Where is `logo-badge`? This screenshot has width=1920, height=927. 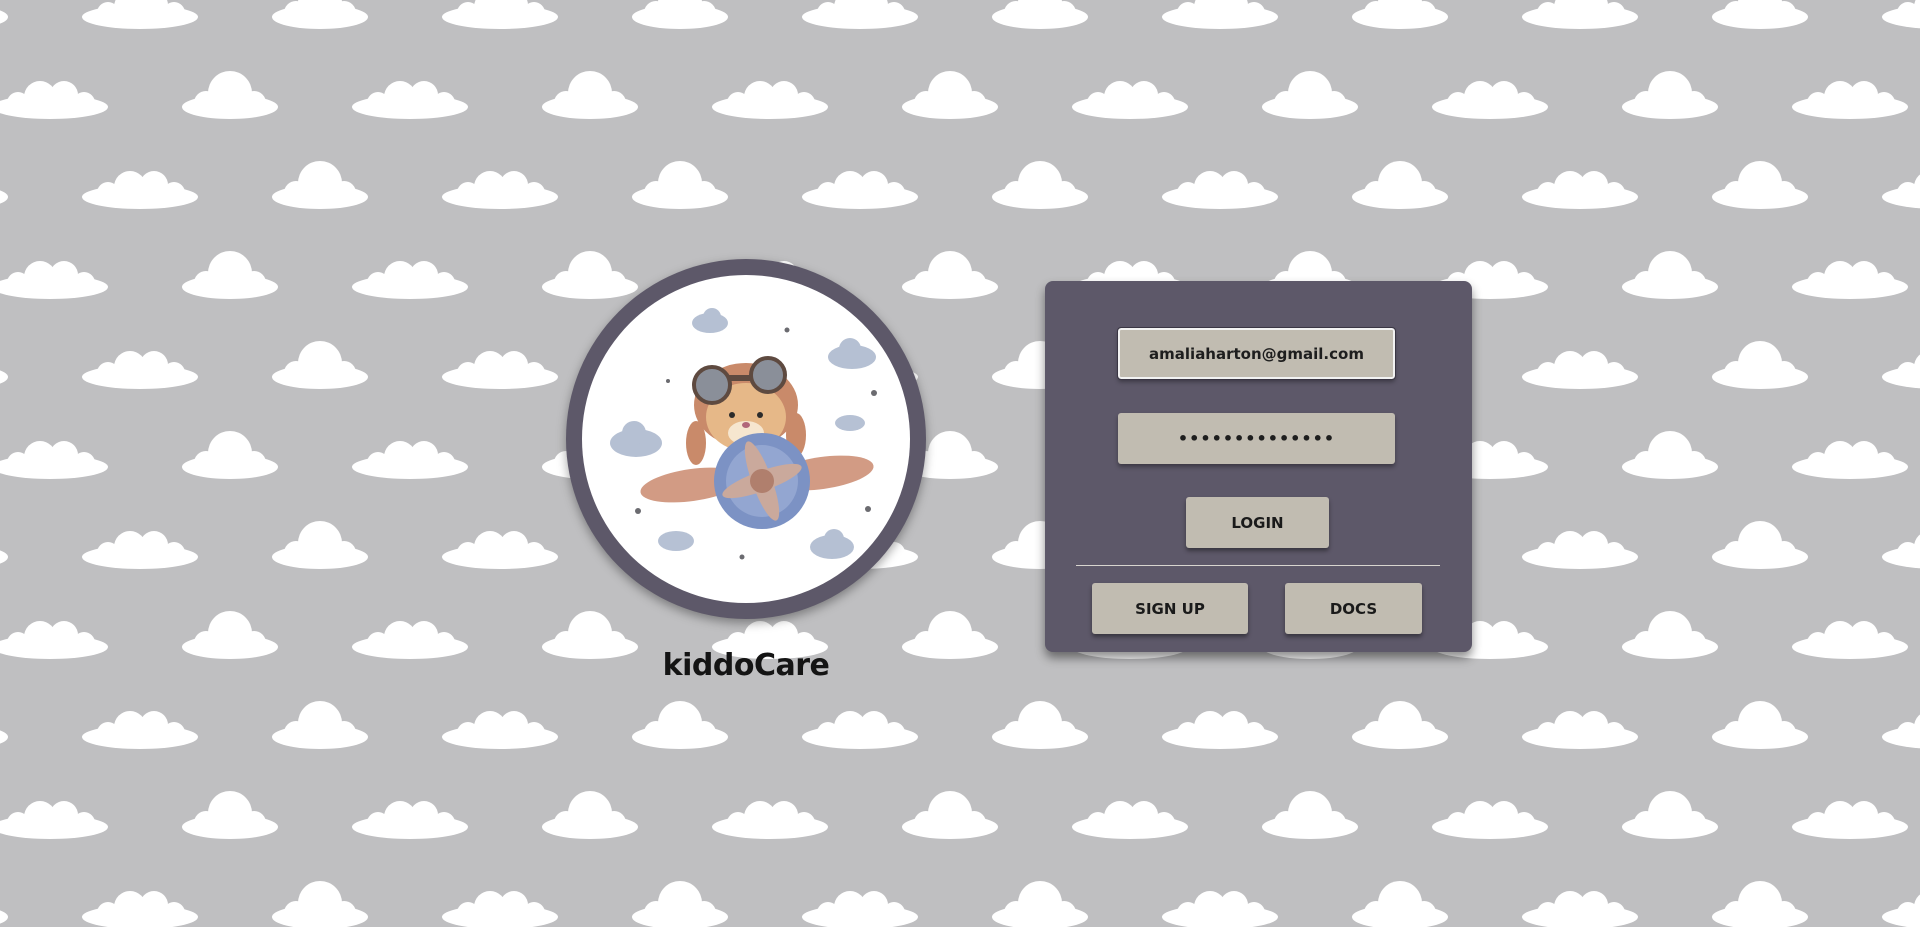
logo-badge is located at coordinates (746, 439).